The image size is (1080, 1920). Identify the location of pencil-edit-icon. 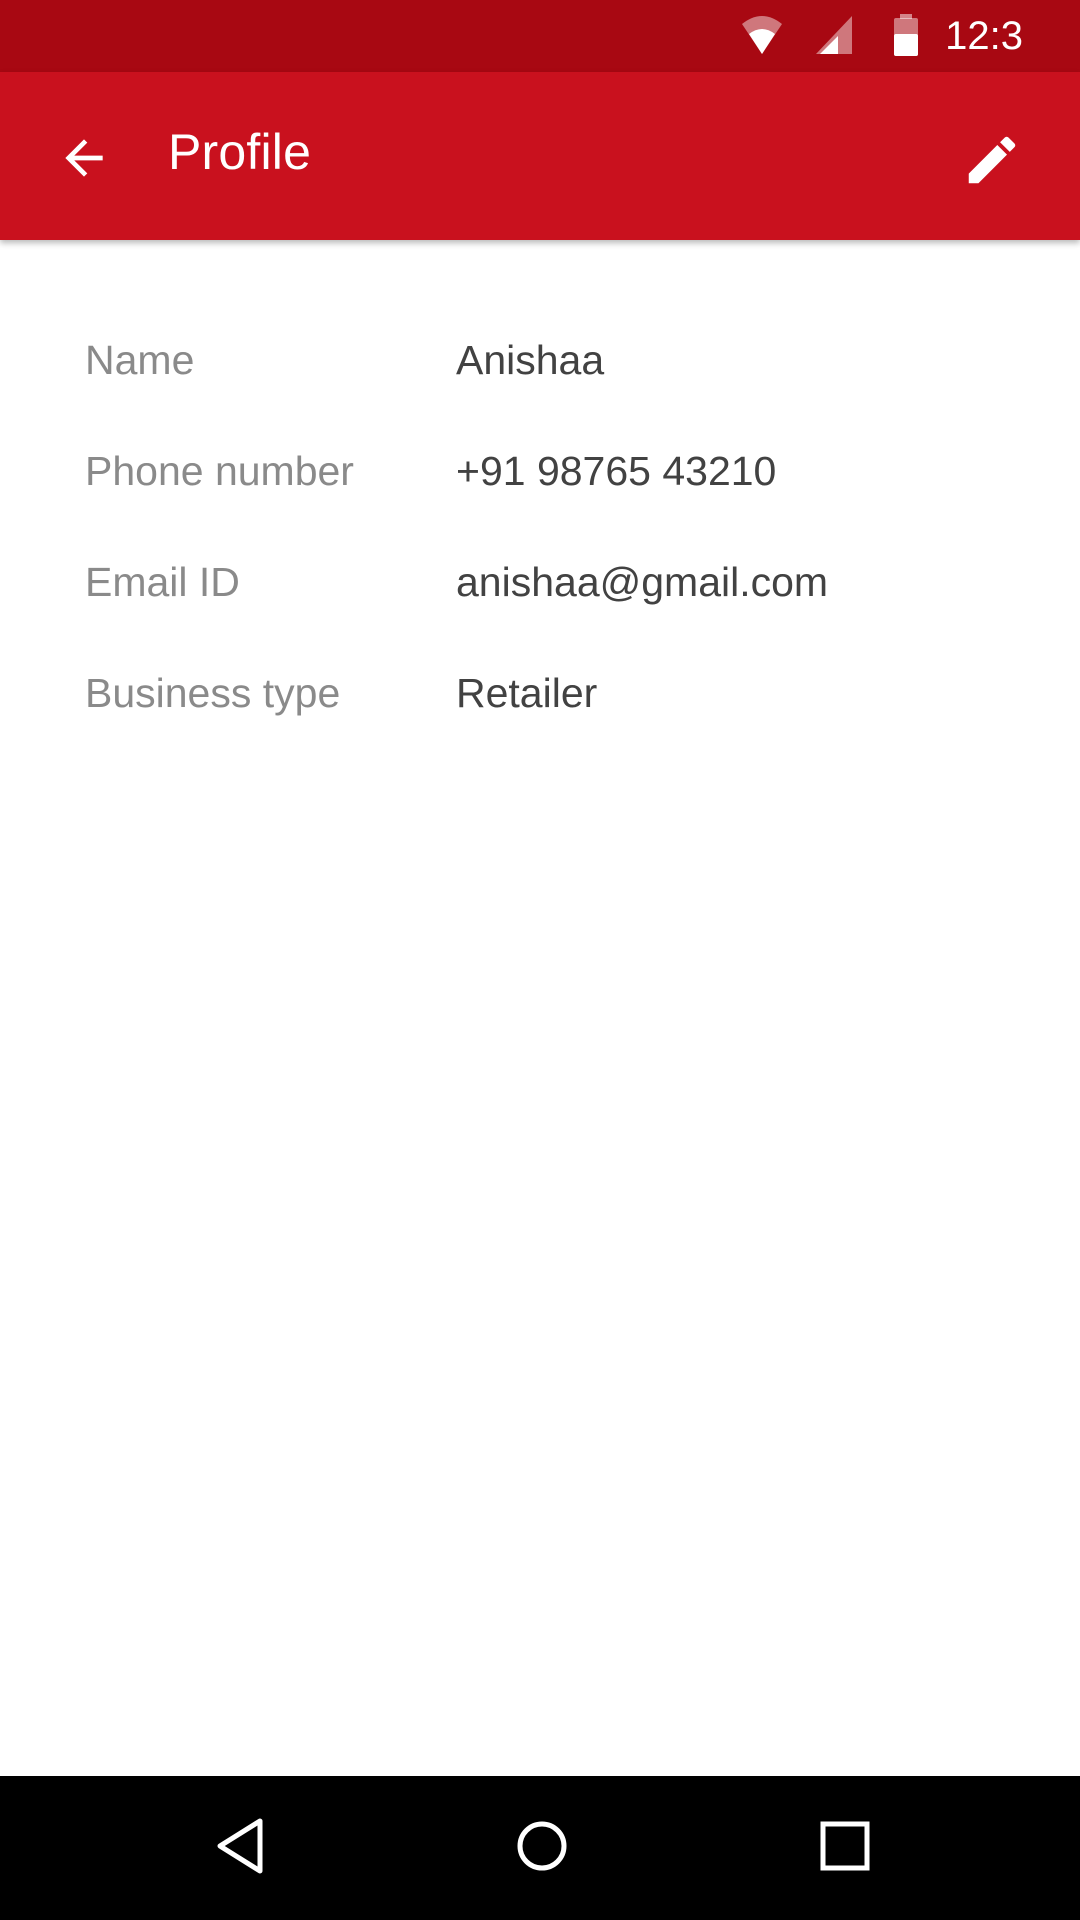
(992, 162).